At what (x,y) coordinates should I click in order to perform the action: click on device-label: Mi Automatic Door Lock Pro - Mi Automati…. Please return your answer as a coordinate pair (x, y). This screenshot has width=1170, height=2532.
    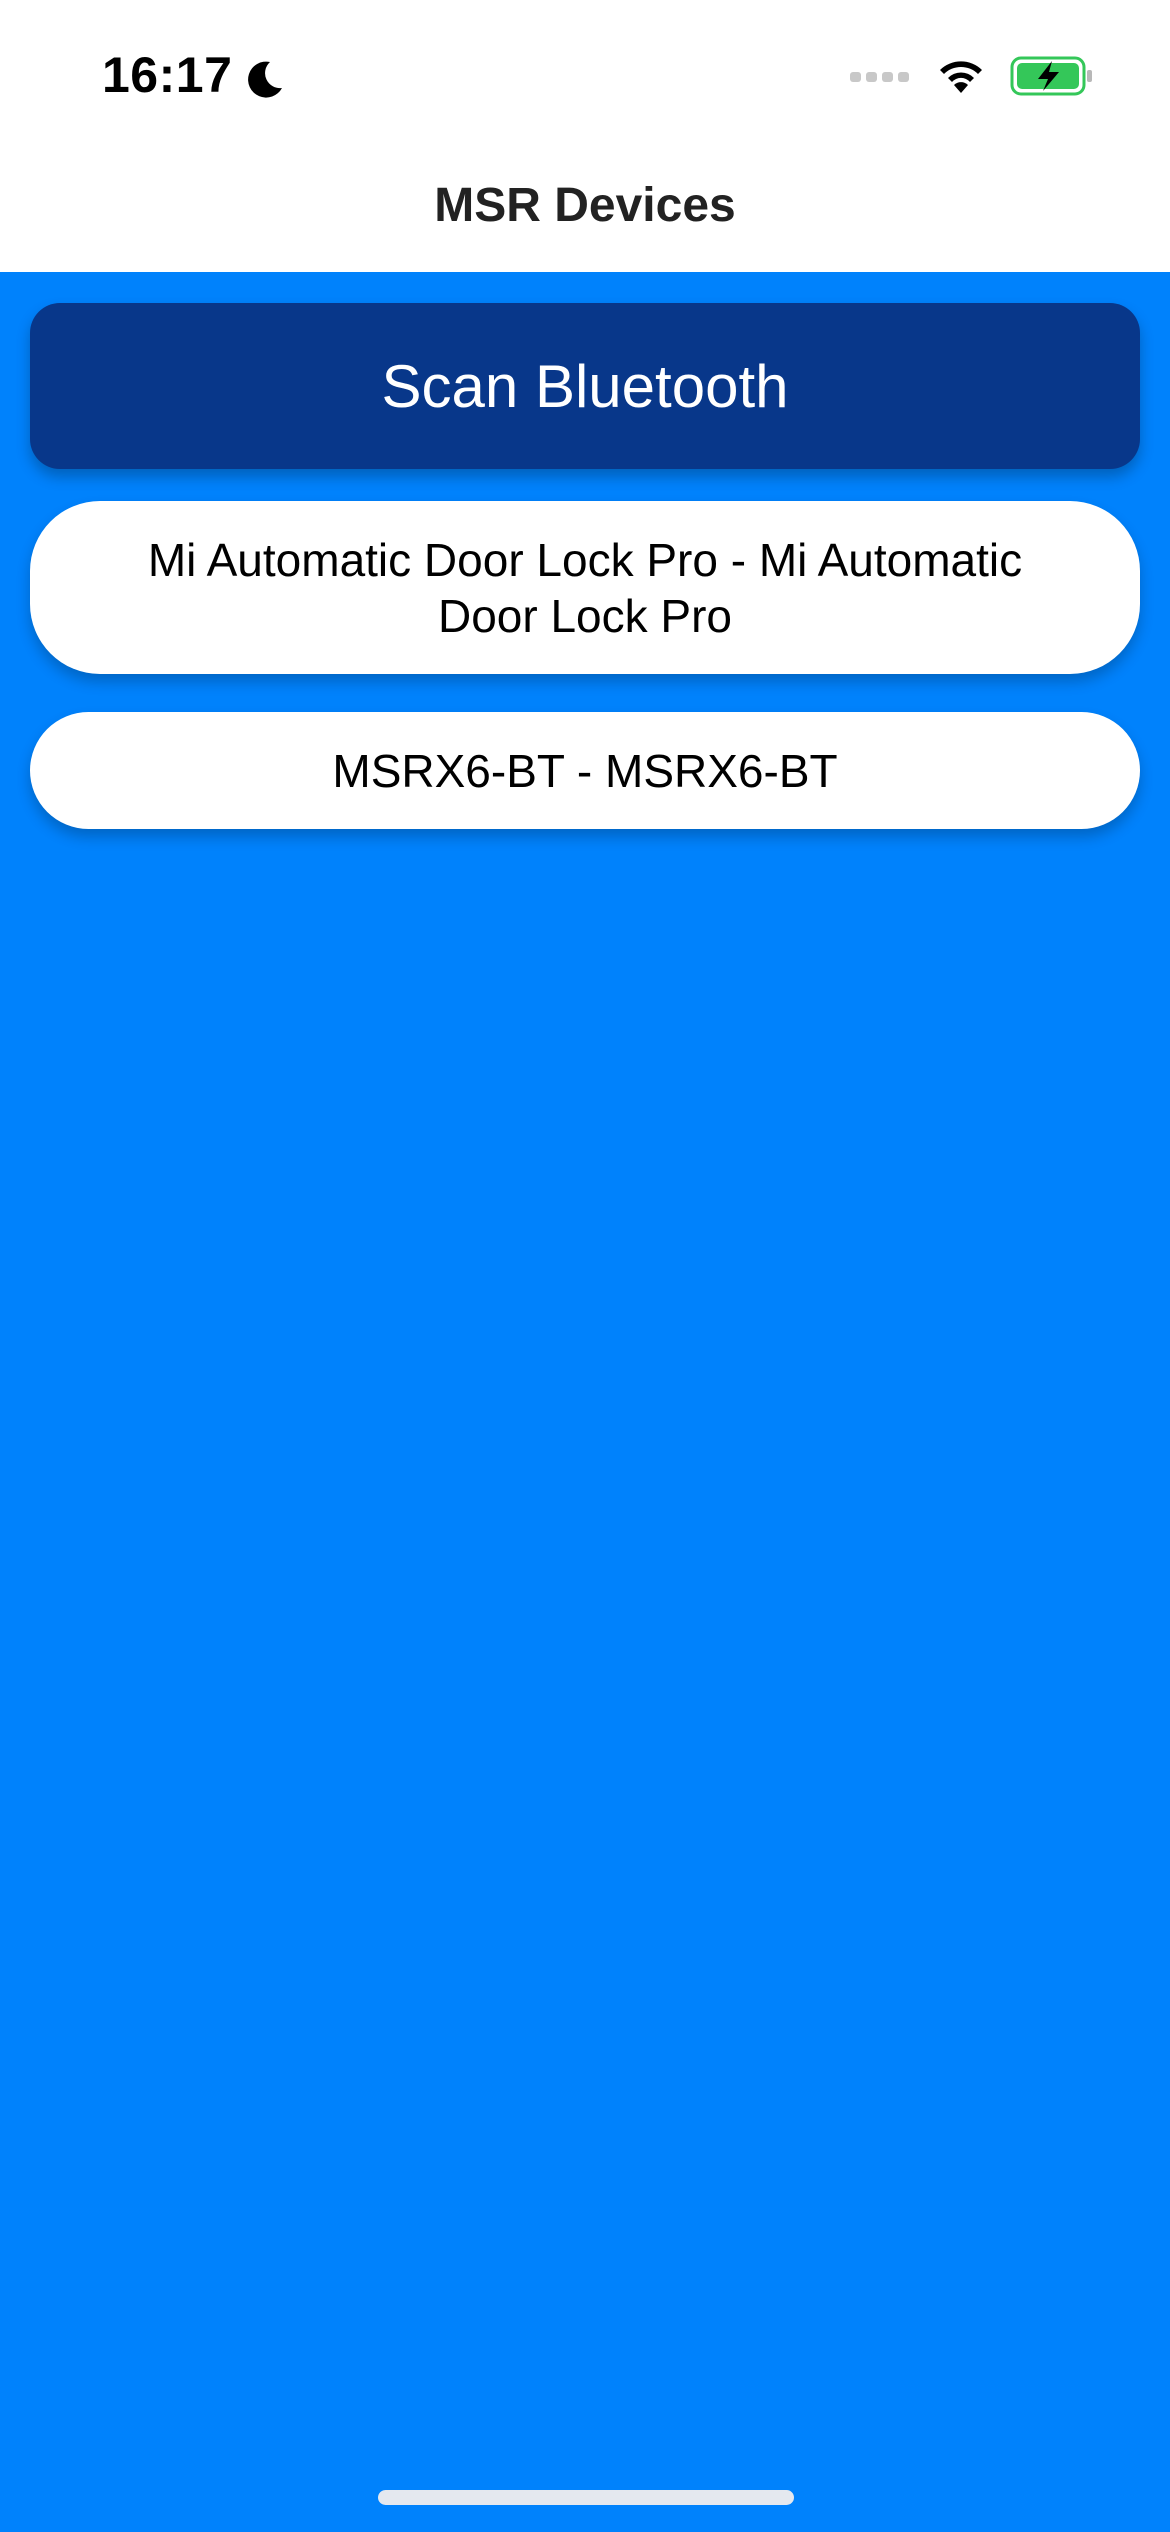
    Looking at the image, I should click on (585, 587).